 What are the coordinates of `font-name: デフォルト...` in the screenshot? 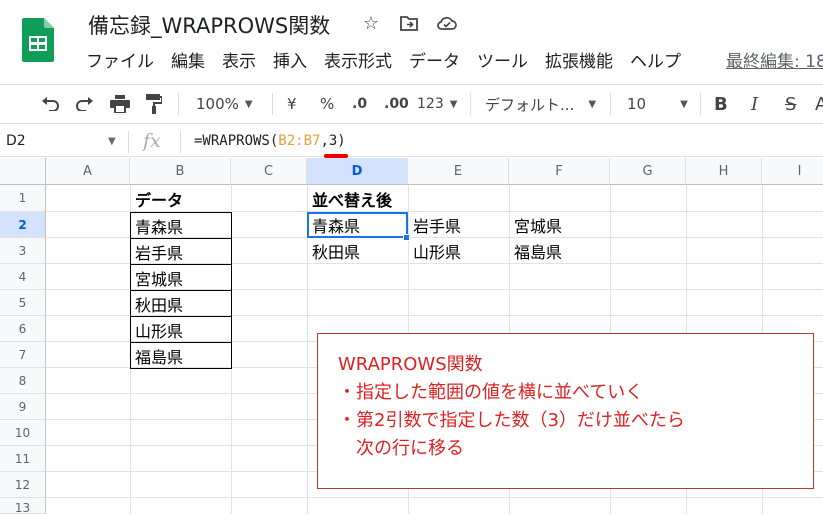 It's located at (530, 104).